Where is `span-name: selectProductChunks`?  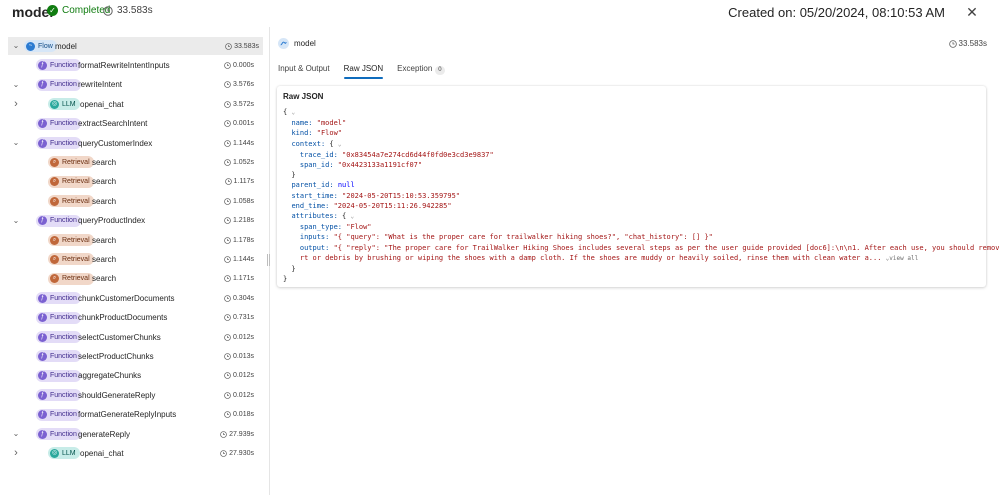
span-name: selectProductChunks is located at coordinates (116, 356).